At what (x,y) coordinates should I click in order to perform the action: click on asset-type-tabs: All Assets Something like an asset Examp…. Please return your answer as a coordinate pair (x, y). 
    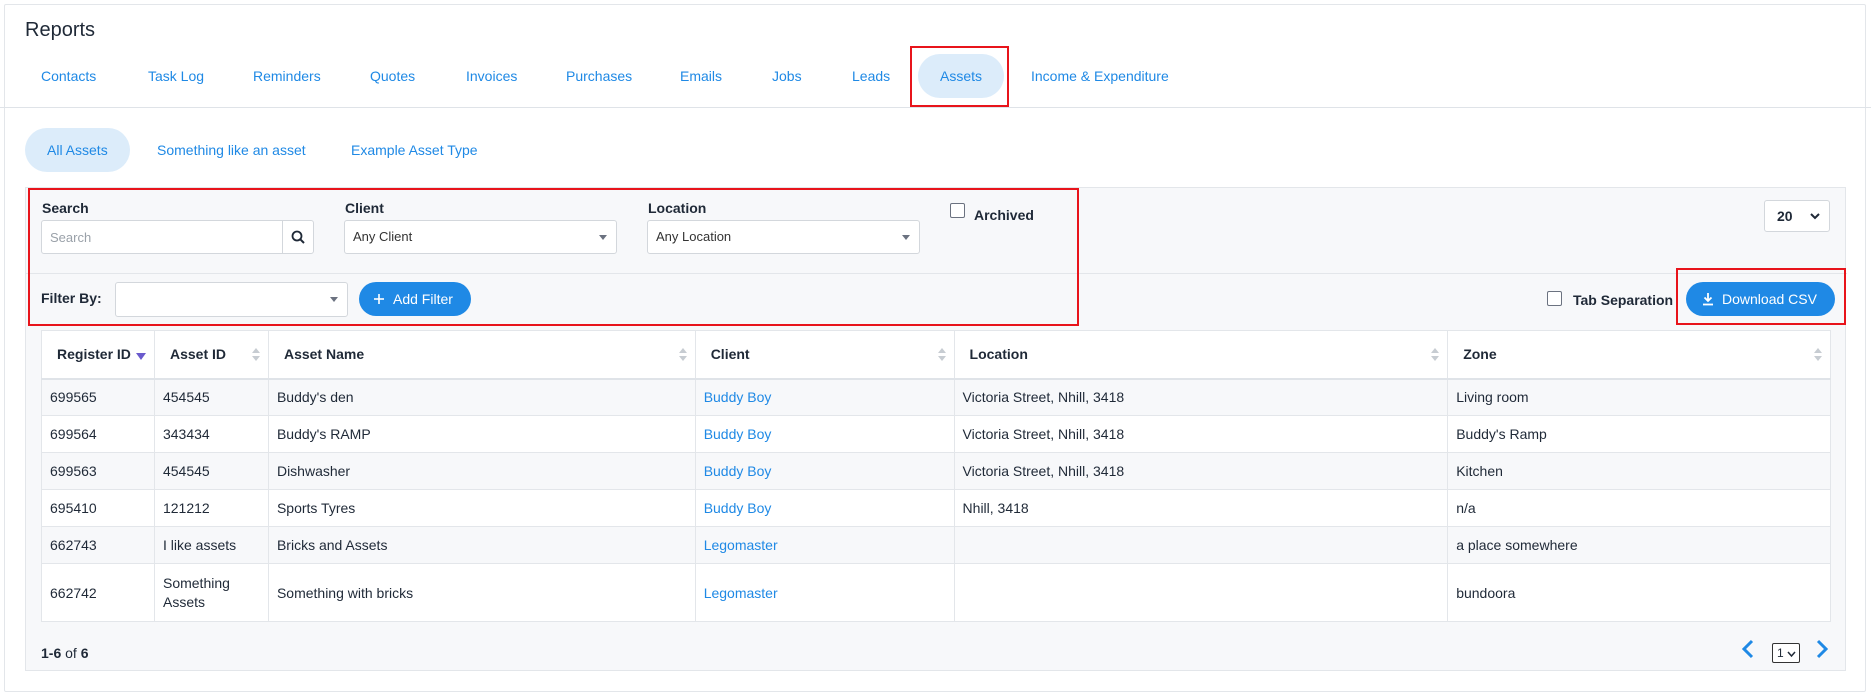
    Looking at the image, I should click on (935, 150).